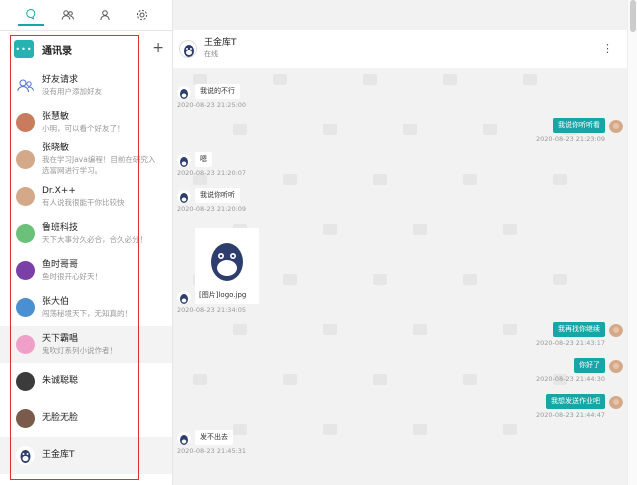 This screenshot has width=637, height=485. Describe the element at coordinates (86, 85) in the screenshot. I see `contact-item: 好友请求 没有用户添加好友` at that location.